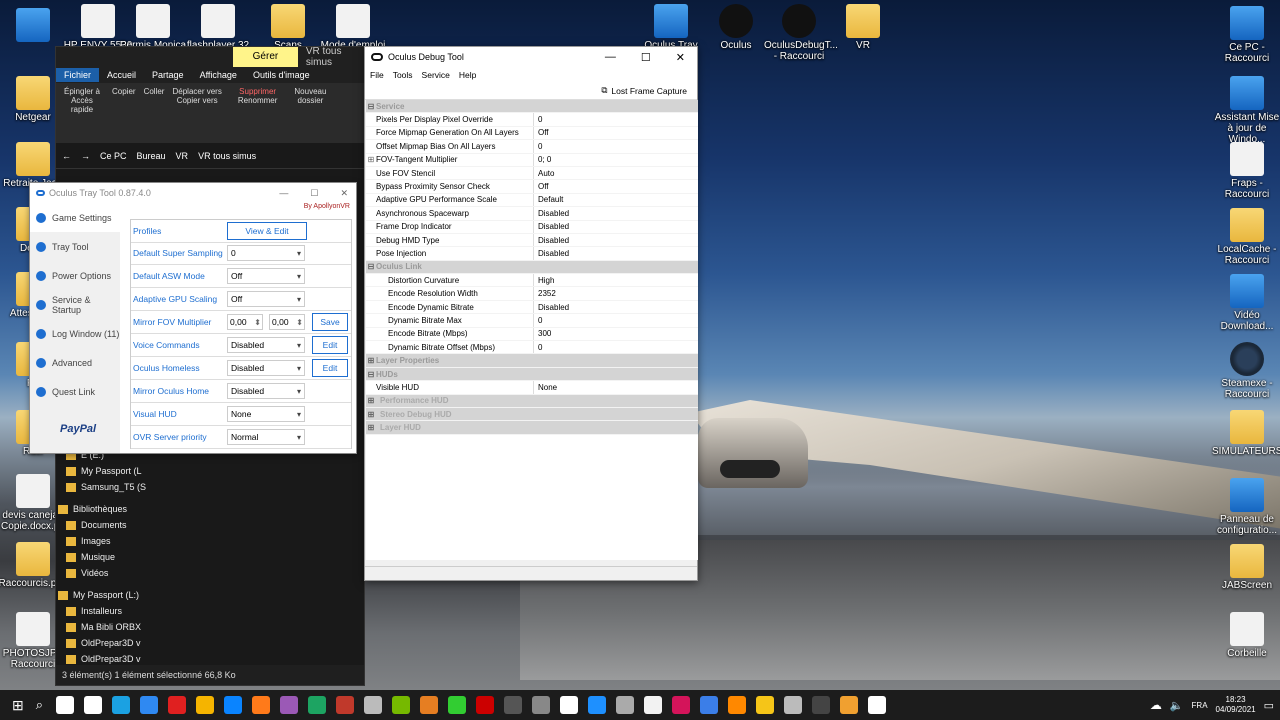 The image size is (1280, 720). I want to click on mirror-oculus-home-dropdown: Disabled, so click(266, 391).